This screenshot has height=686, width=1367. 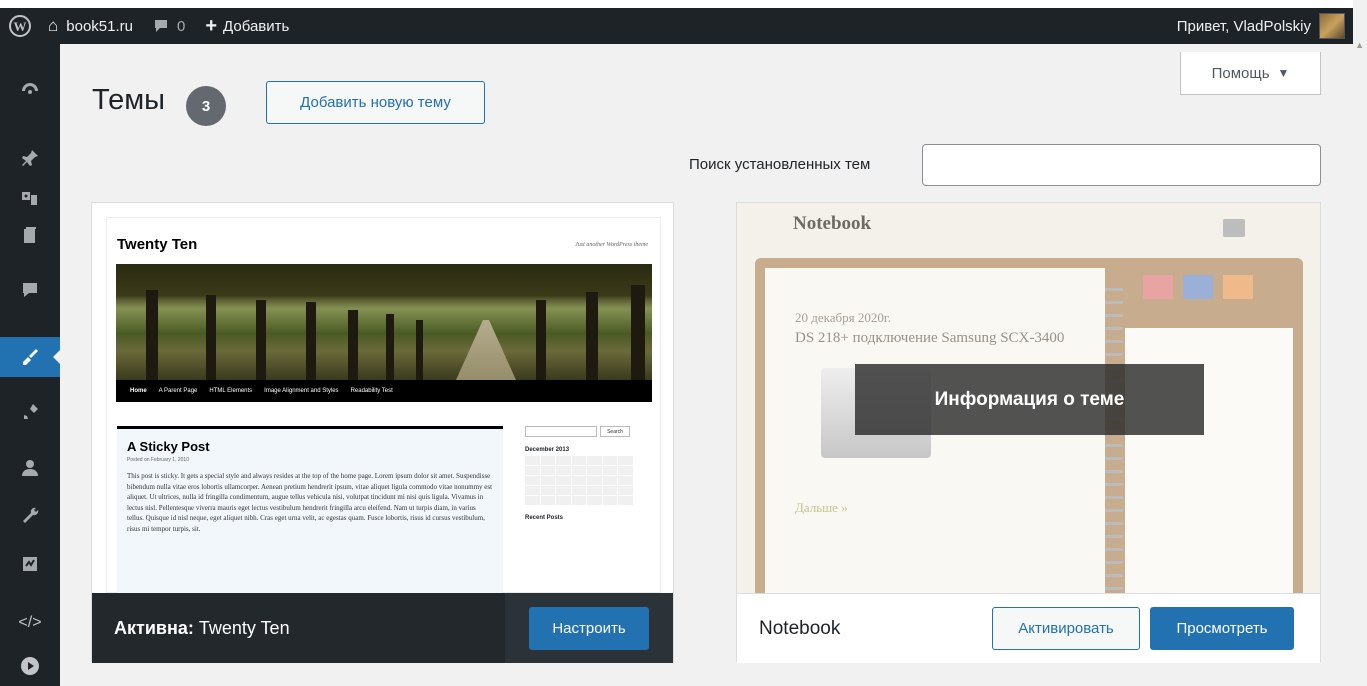 I want to click on play-icon, so click(x=30, y=666).